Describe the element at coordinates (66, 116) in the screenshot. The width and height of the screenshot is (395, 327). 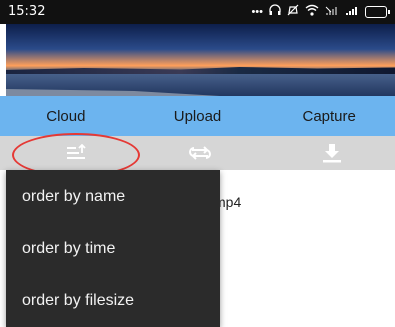
I see `tab-cloud: Cloud` at that location.